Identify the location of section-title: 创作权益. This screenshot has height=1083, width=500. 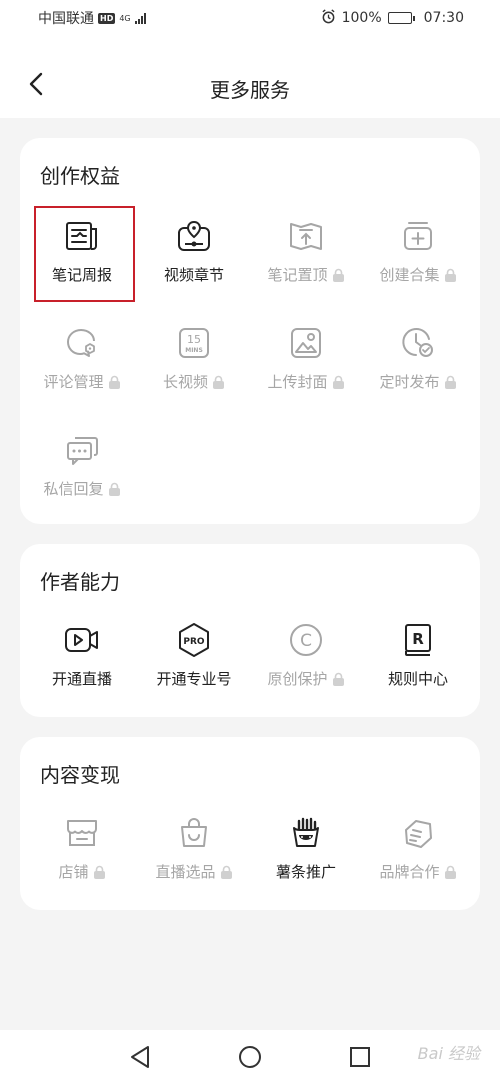
(80, 176).